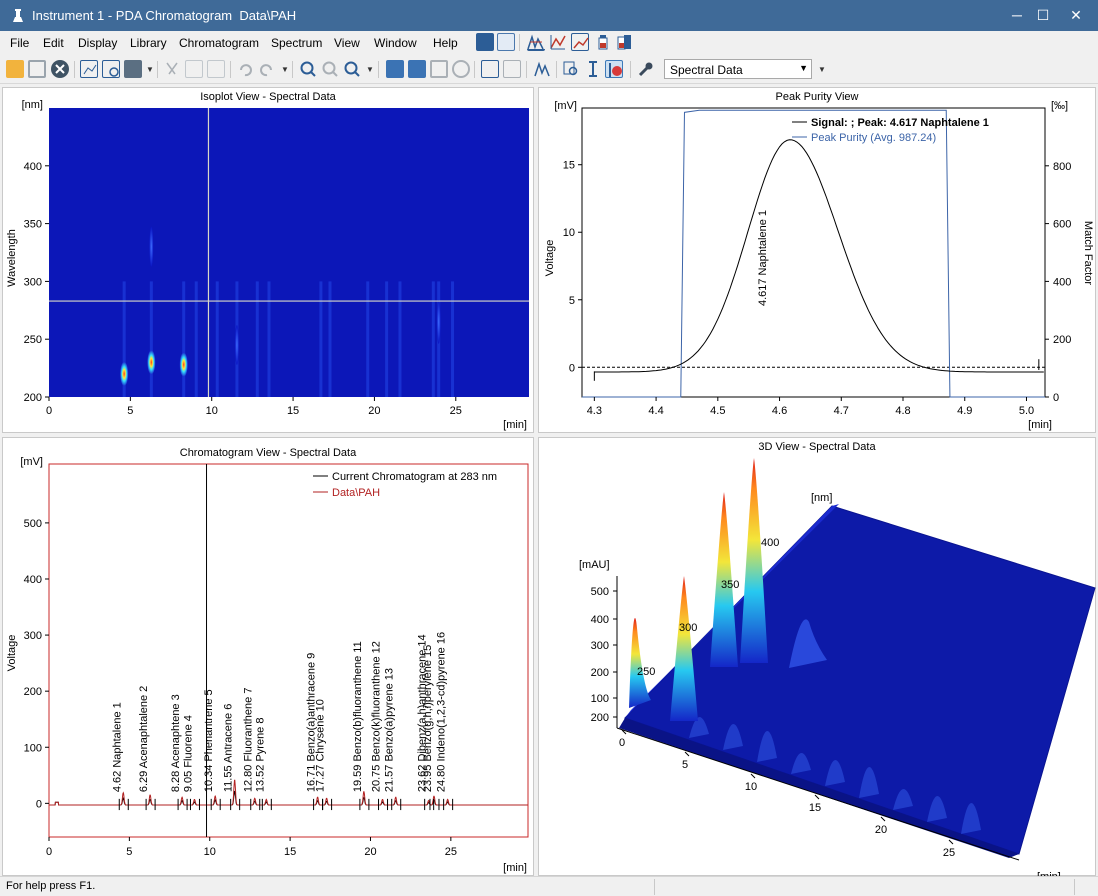 The height and width of the screenshot is (896, 1098). Describe the element at coordinates (296, 43) in the screenshot. I see `menu-spectrum: Spectrum` at that location.